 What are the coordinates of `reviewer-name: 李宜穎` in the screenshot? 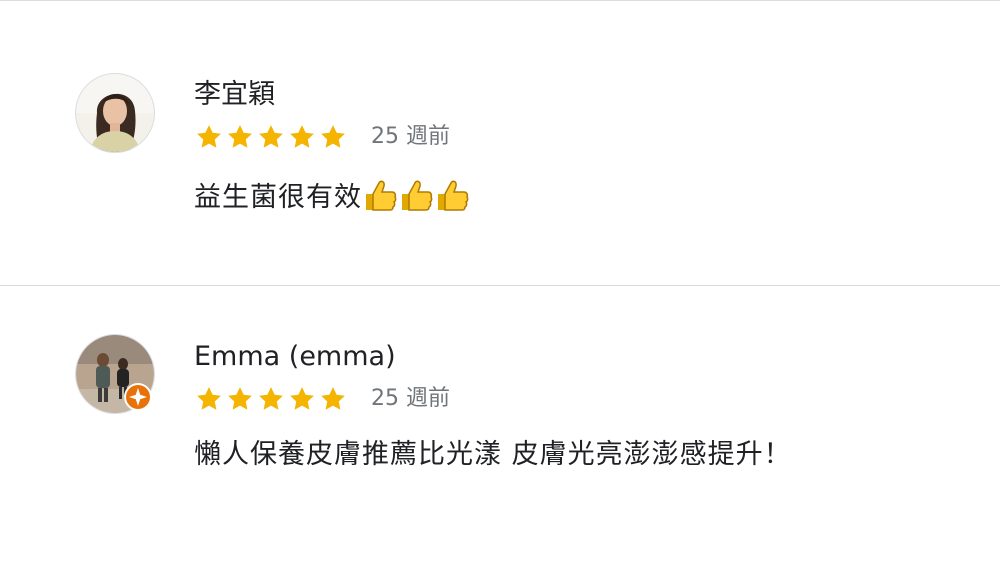 It's located at (234, 95).